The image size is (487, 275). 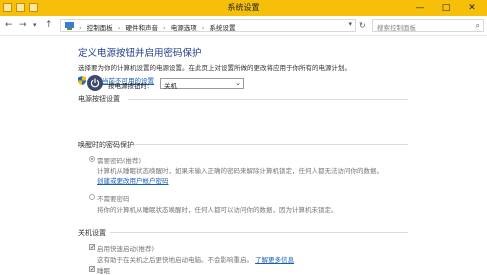 What do you see at coordinates (113, 198) in the screenshot?
I see `no-password-label: 不需要密码` at bounding box center [113, 198].